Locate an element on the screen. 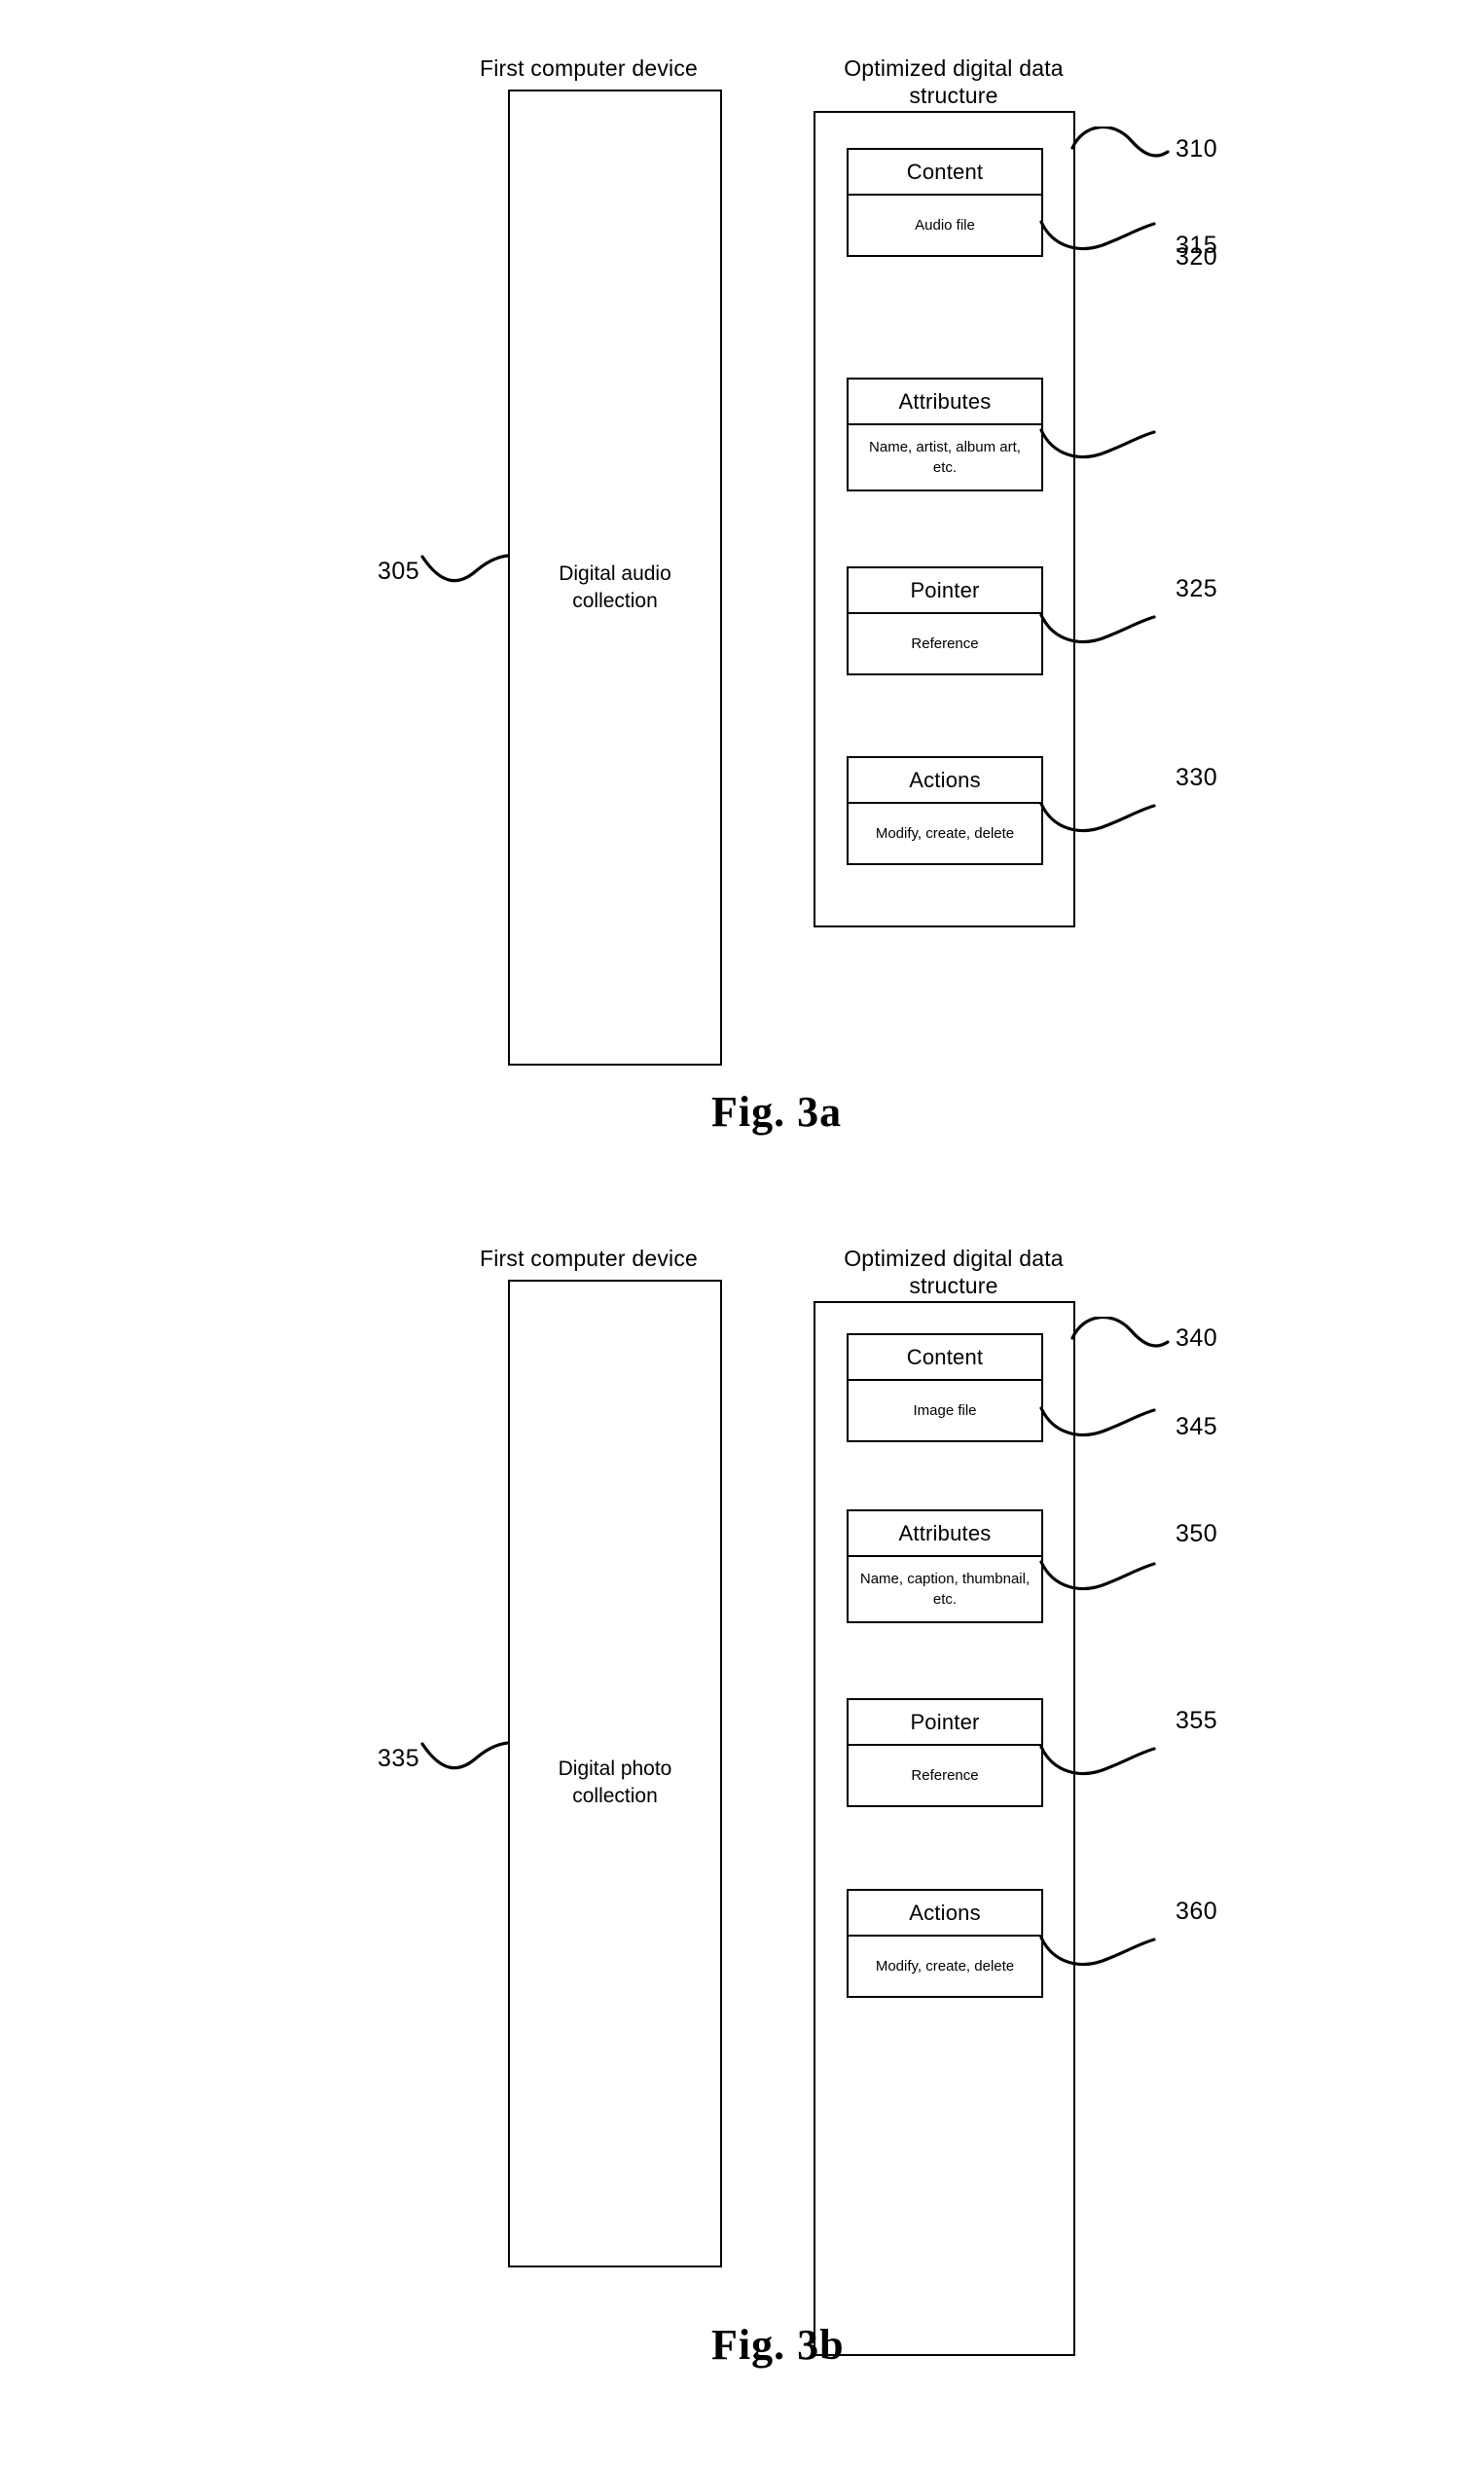 The height and width of the screenshot is (2465, 1484). fig3a-structure-header-line2: structure is located at coordinates (954, 95).